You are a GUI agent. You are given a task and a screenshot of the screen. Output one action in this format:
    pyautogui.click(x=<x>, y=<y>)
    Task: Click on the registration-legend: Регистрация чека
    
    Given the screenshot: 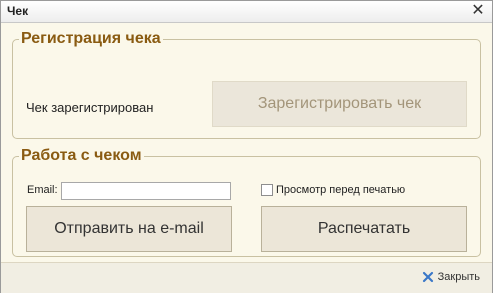 What is the action you would take?
    pyautogui.click(x=91, y=38)
    